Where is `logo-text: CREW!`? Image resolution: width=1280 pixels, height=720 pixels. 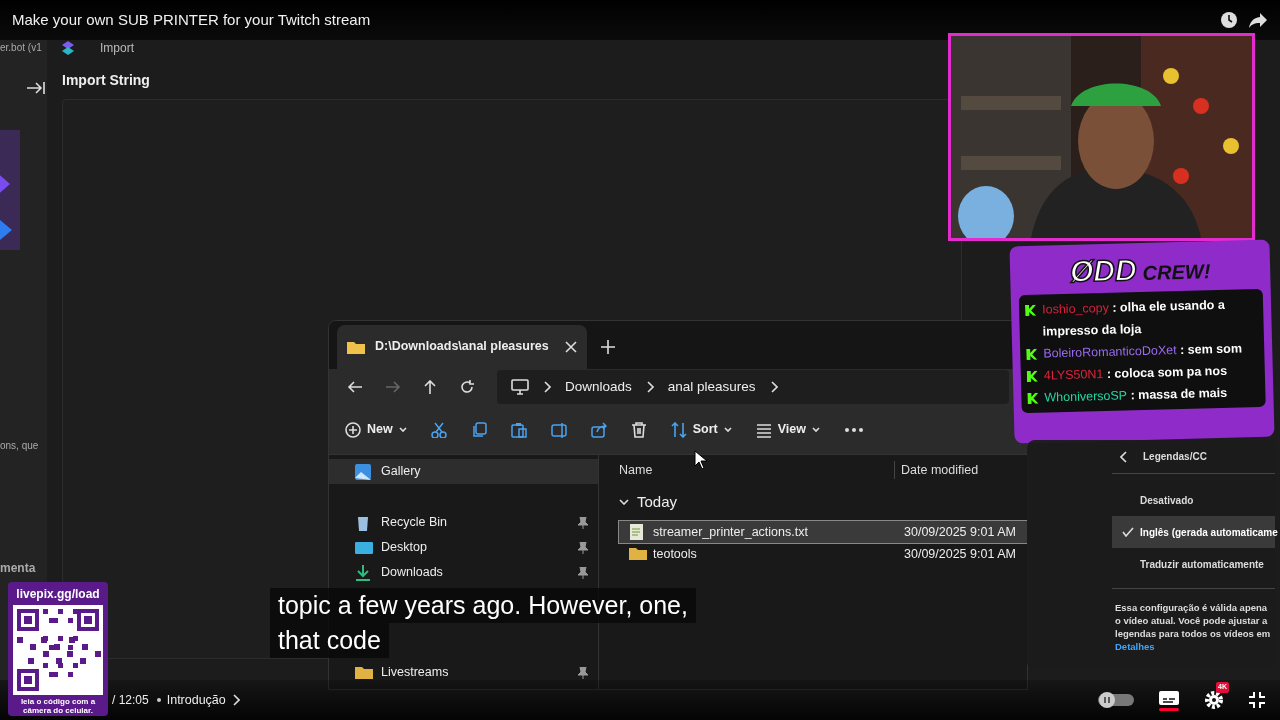 logo-text: CREW! is located at coordinates (1176, 272).